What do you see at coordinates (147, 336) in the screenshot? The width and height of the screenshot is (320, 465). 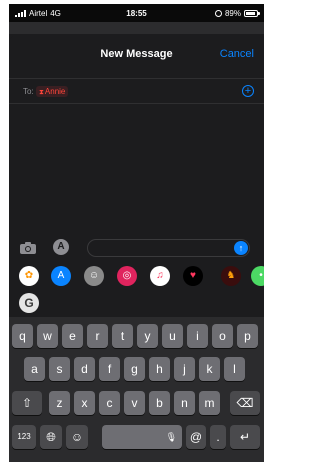 I see `key-y: y` at bounding box center [147, 336].